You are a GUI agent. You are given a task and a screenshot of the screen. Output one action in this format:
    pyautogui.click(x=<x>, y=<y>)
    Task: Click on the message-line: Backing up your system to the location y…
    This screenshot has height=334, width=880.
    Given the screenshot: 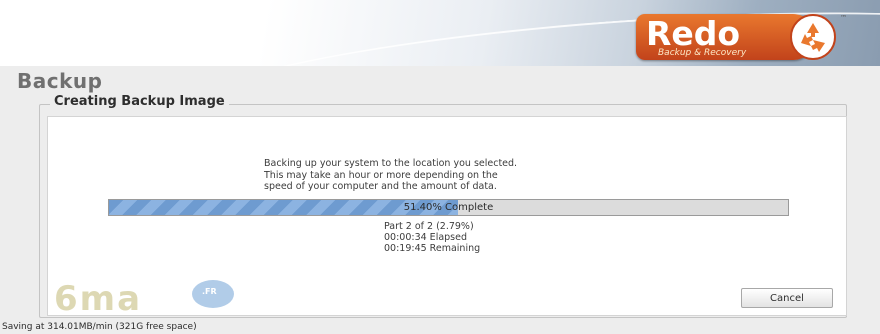 What is the action you would take?
    pyautogui.click(x=391, y=163)
    